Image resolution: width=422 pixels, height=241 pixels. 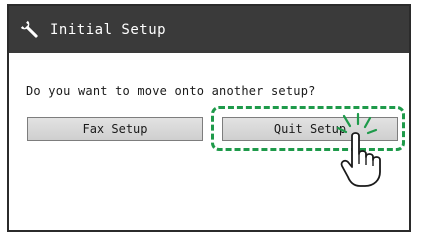 I want to click on wrench-icon, so click(x=30, y=30).